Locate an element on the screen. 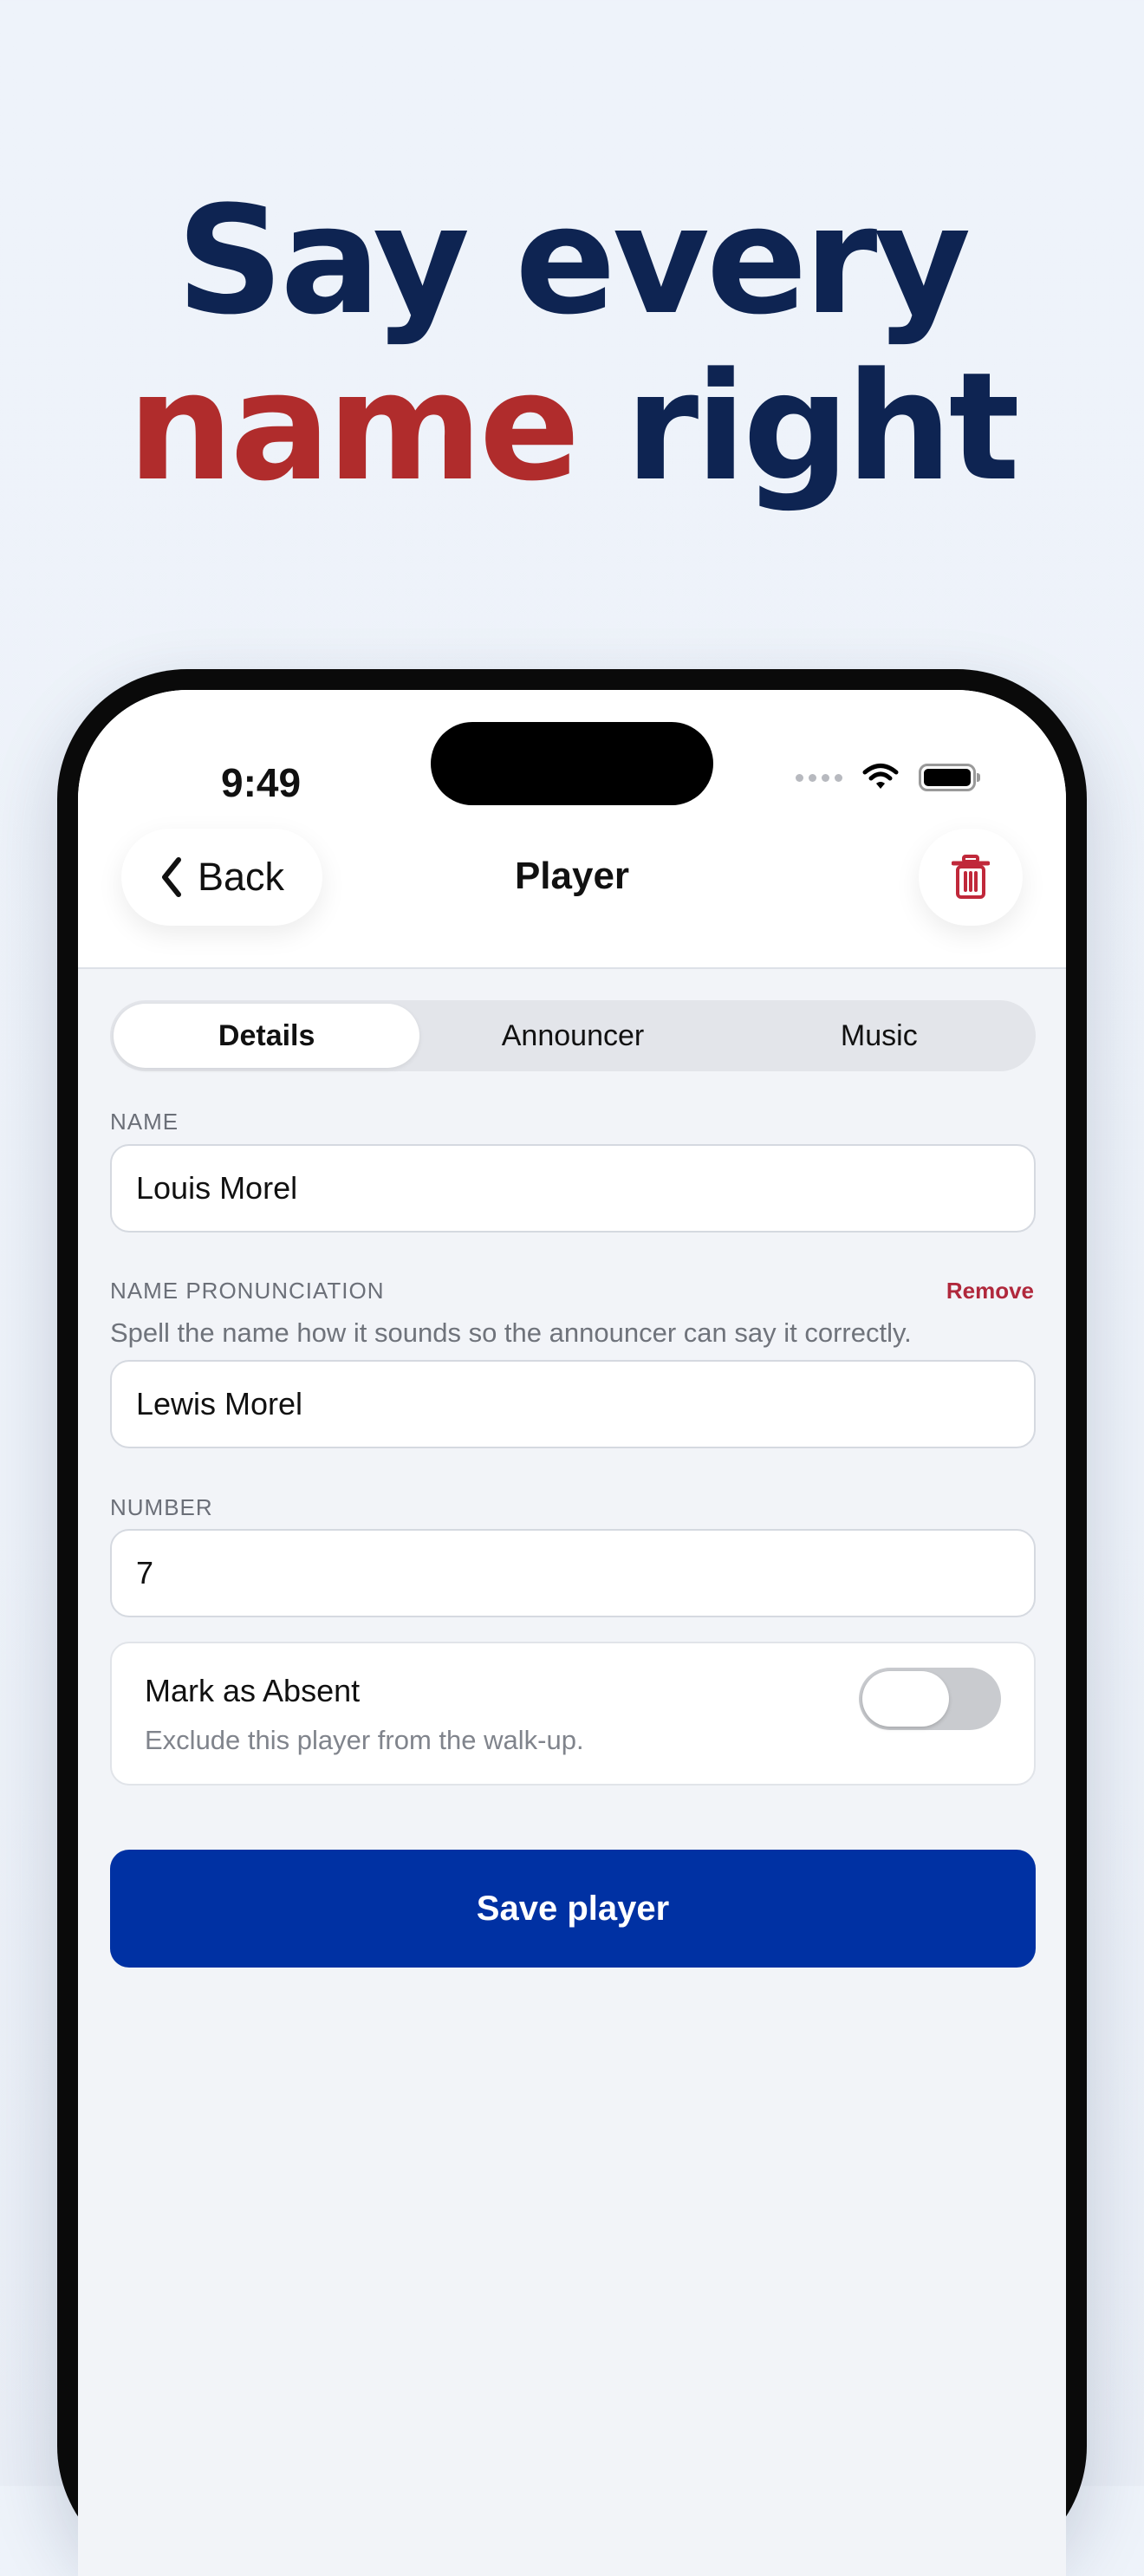  name-label: NAME is located at coordinates (144, 1122).